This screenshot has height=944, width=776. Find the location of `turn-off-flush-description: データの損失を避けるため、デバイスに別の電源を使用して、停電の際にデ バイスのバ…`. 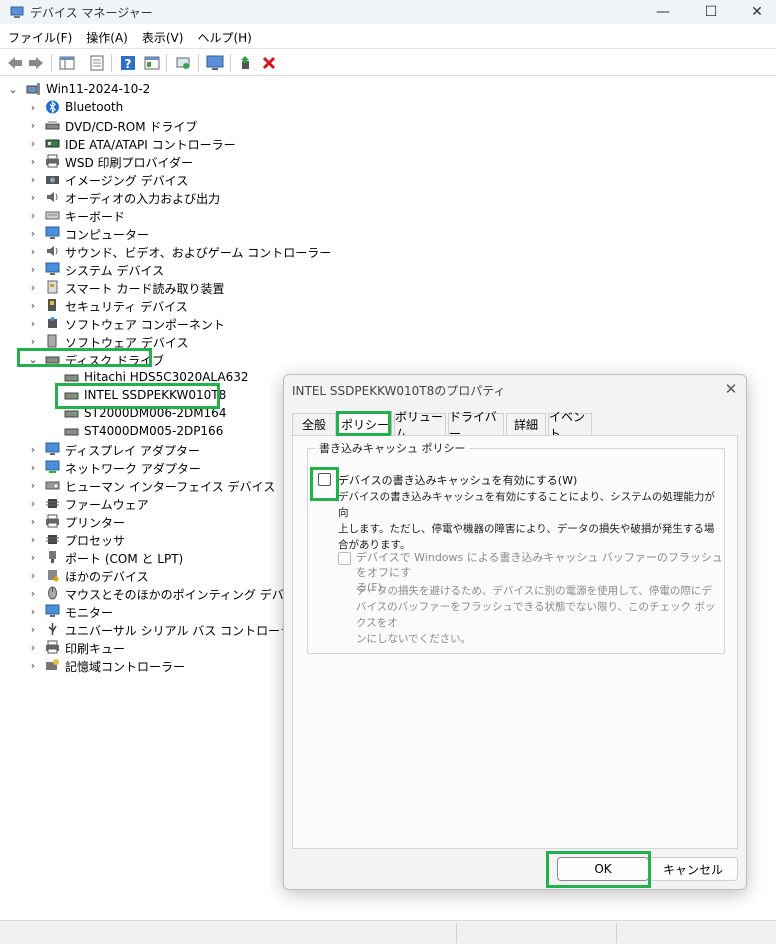

turn-off-flush-description: データの損失を避けるため、デバイスに別の電源を使用して、停電の際にデ バイスのバ… is located at coordinates (536, 615).